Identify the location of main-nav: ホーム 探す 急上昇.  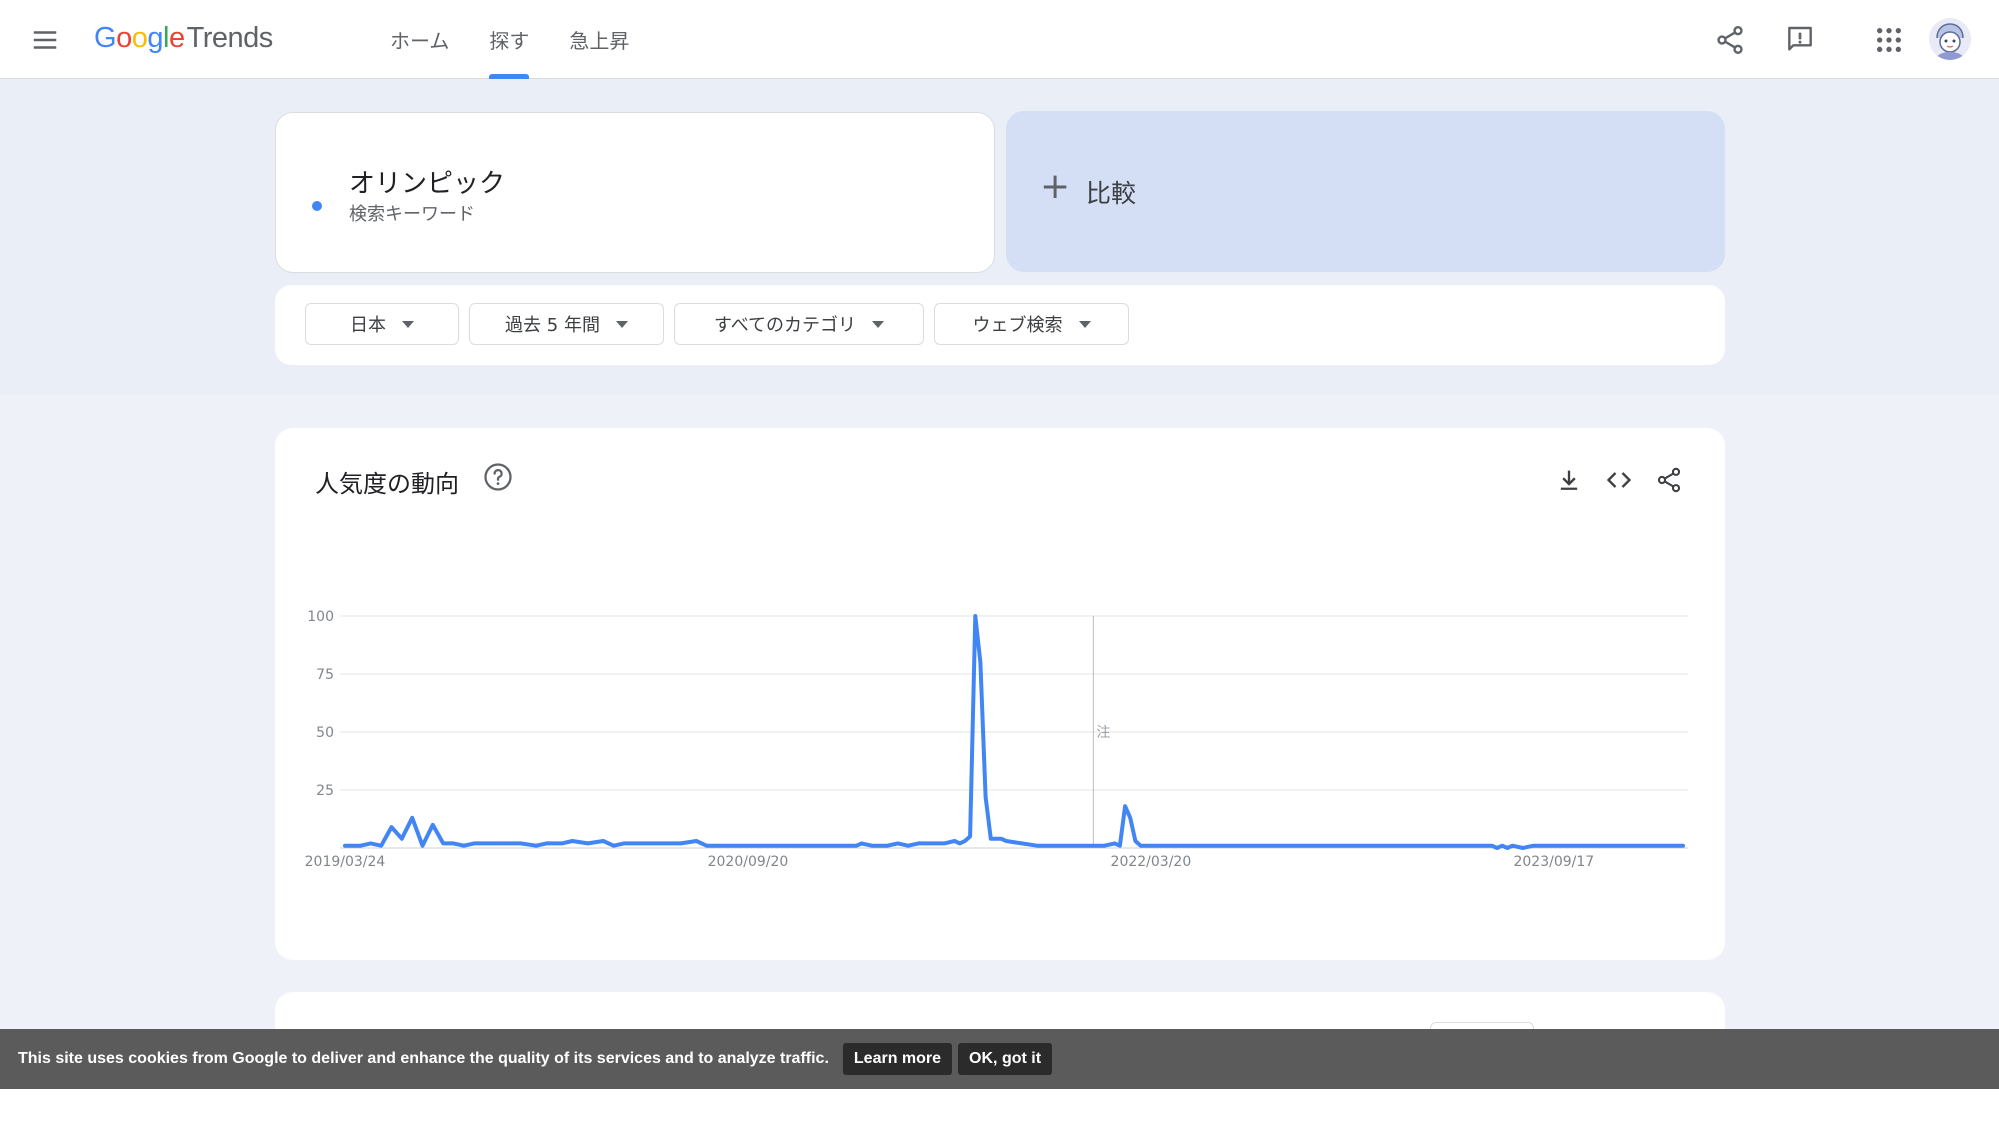
(509, 39).